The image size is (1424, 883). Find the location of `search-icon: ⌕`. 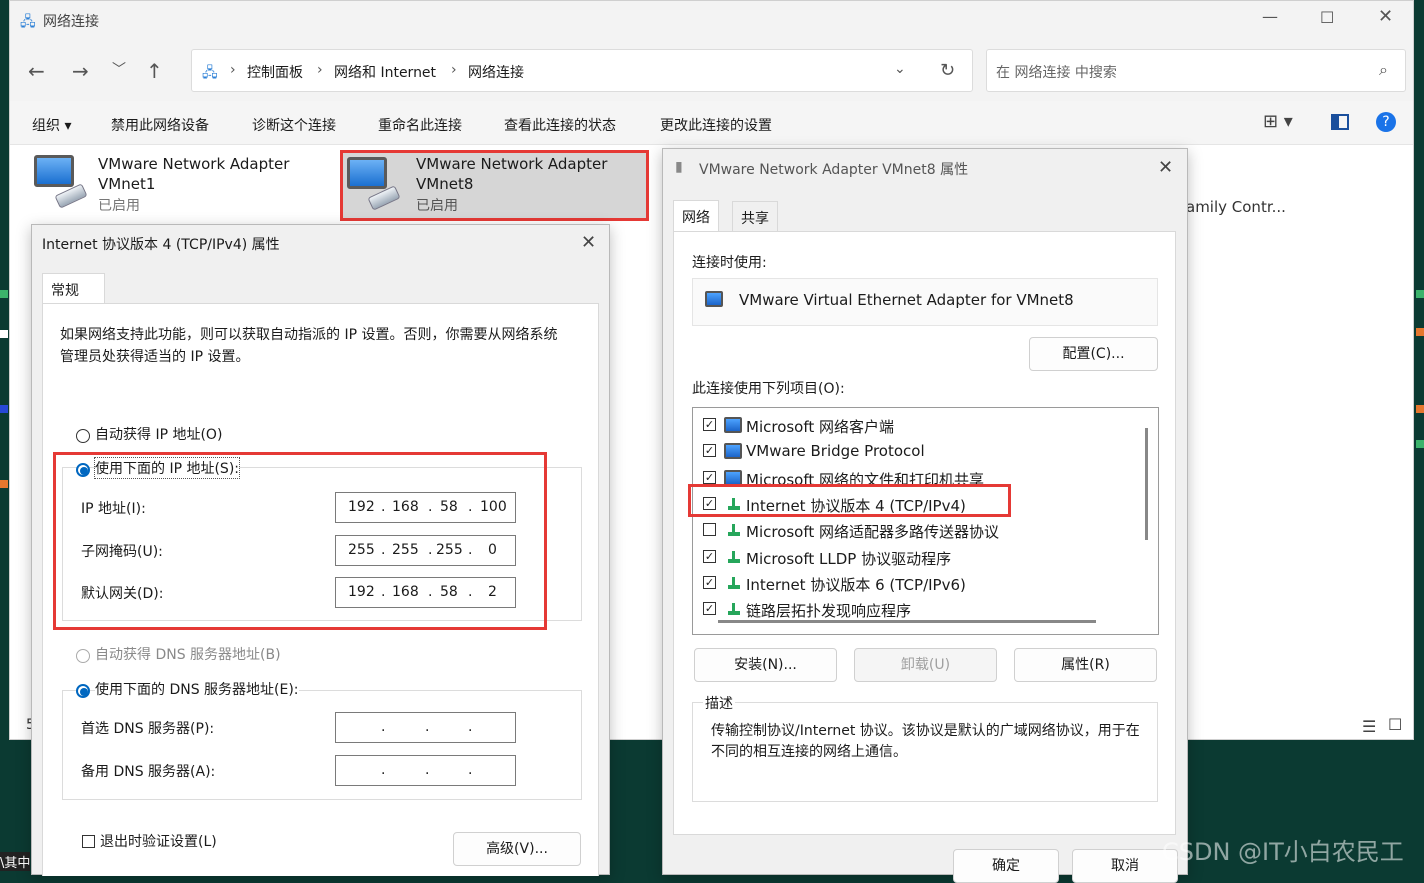

search-icon: ⌕ is located at coordinates (1383, 70).